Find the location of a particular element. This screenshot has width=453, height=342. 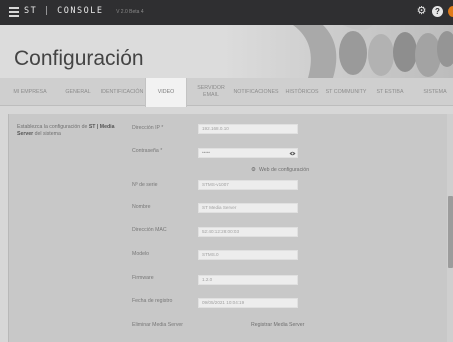

description-text: Establezca la configuración de is located at coordinates (53, 127).